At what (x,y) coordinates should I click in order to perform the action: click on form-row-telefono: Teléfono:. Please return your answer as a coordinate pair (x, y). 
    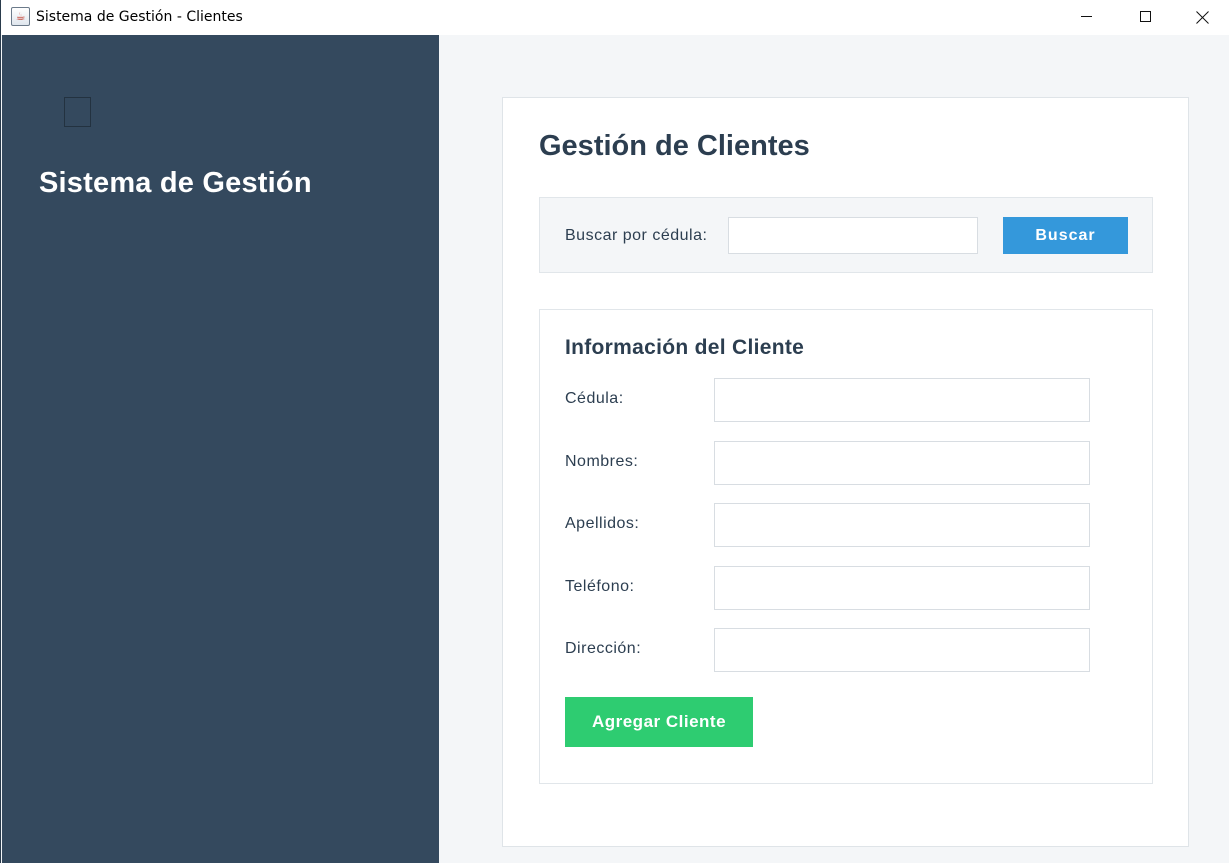
    Looking at the image, I should click on (827, 588).